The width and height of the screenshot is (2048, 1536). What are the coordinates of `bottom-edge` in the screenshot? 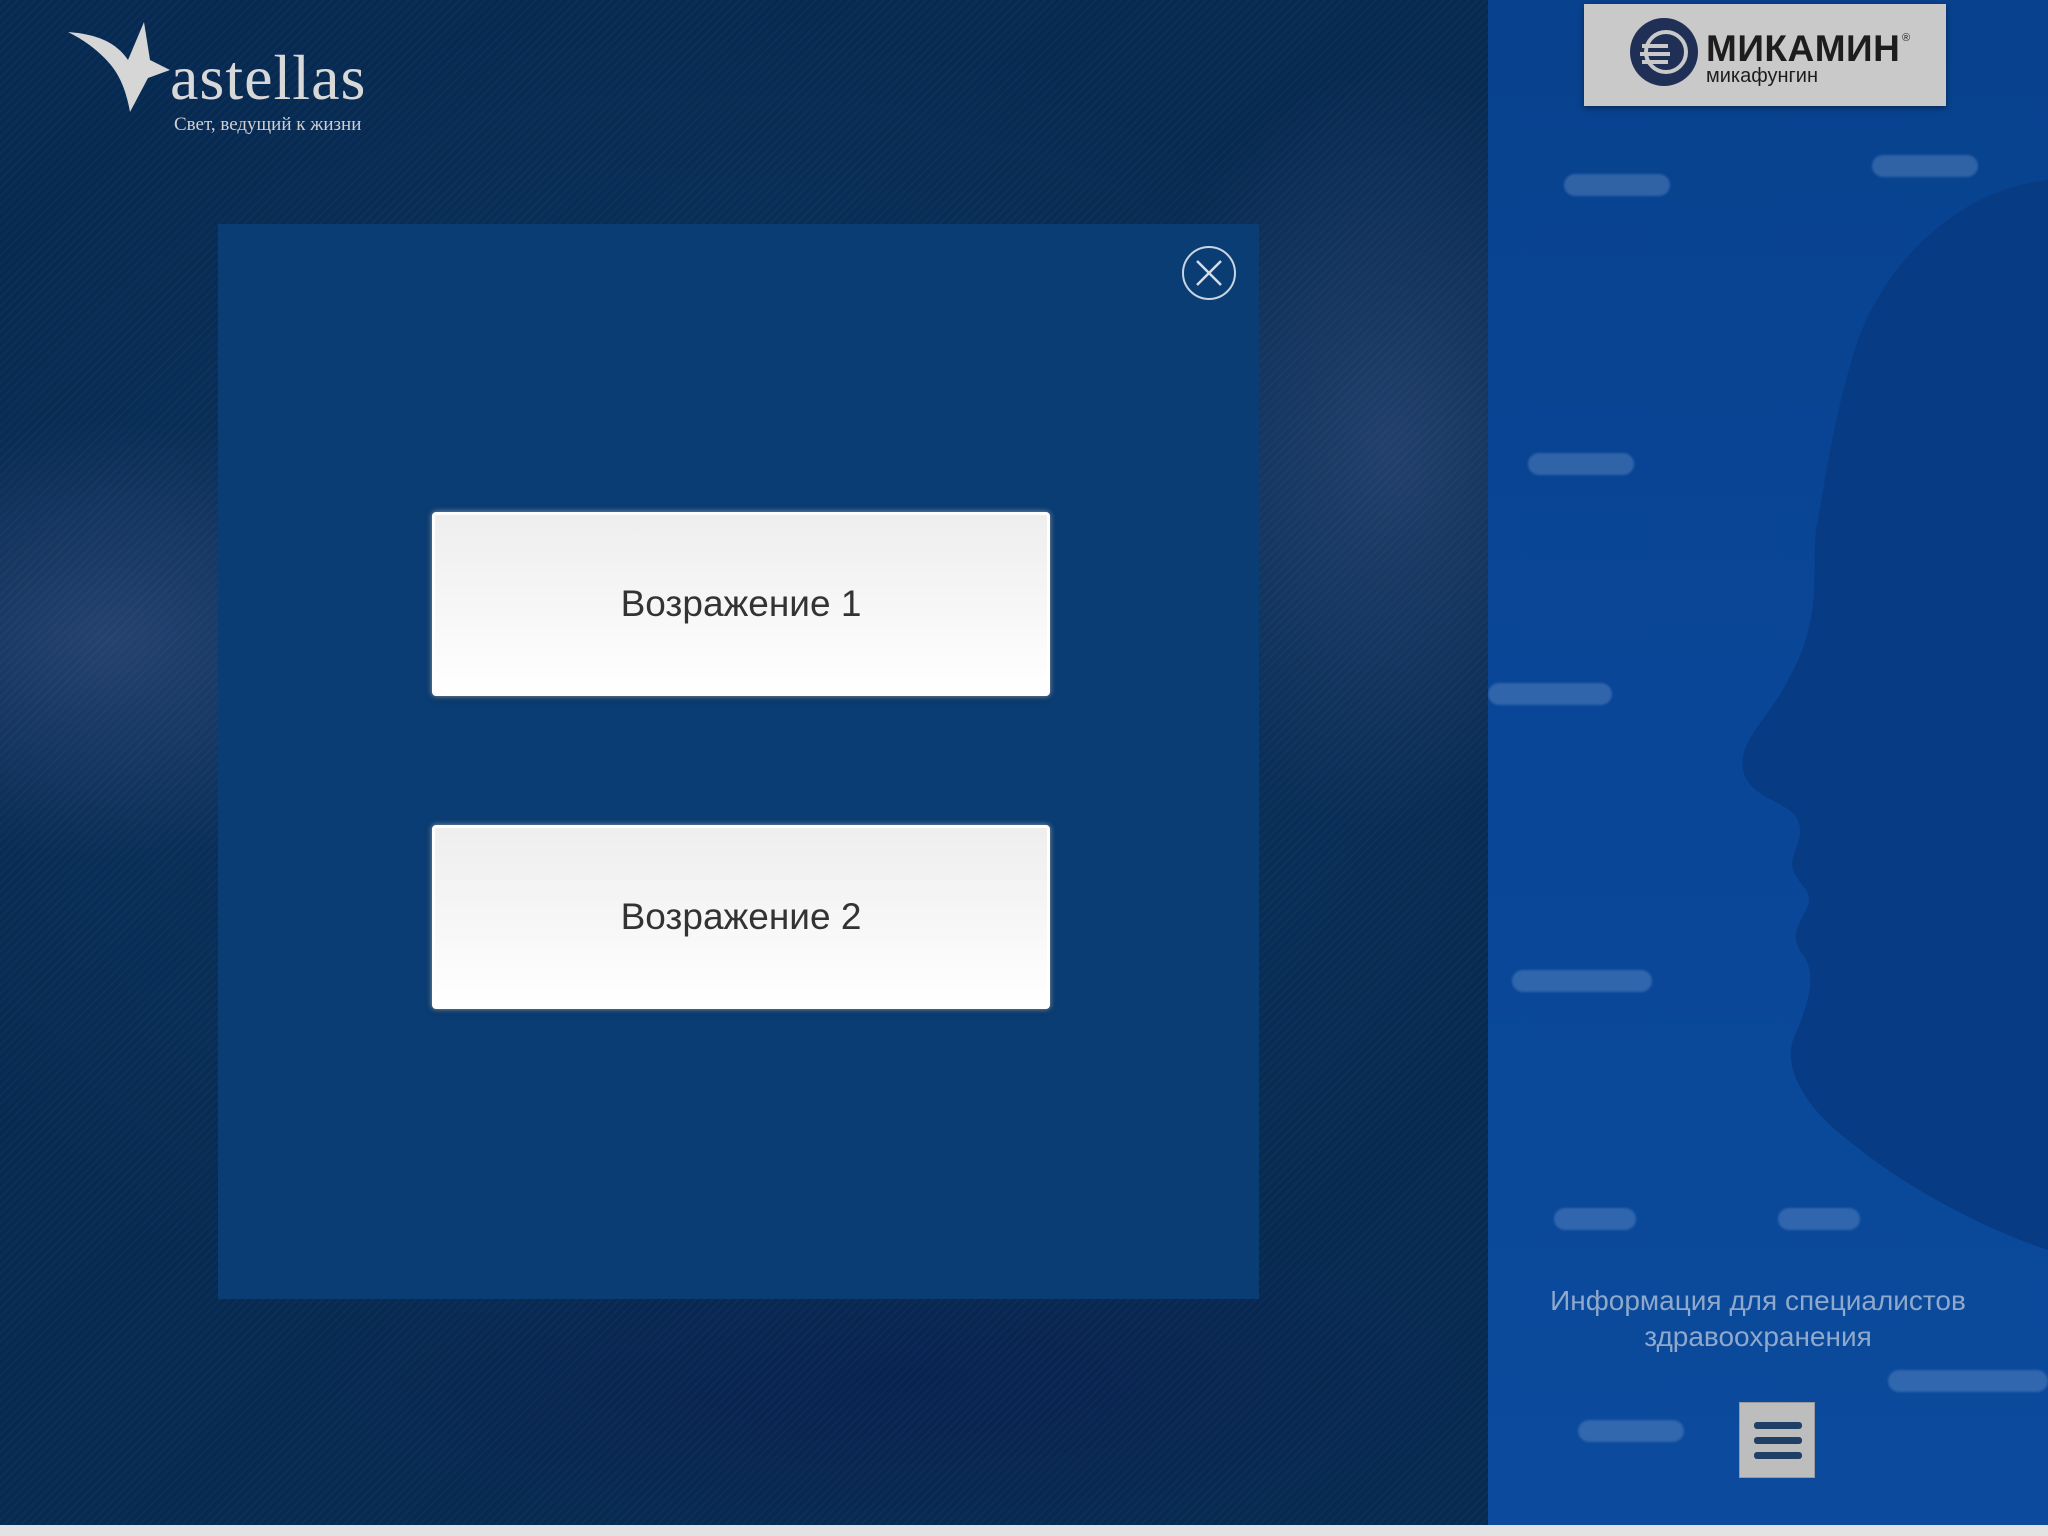 It's located at (1024, 1530).